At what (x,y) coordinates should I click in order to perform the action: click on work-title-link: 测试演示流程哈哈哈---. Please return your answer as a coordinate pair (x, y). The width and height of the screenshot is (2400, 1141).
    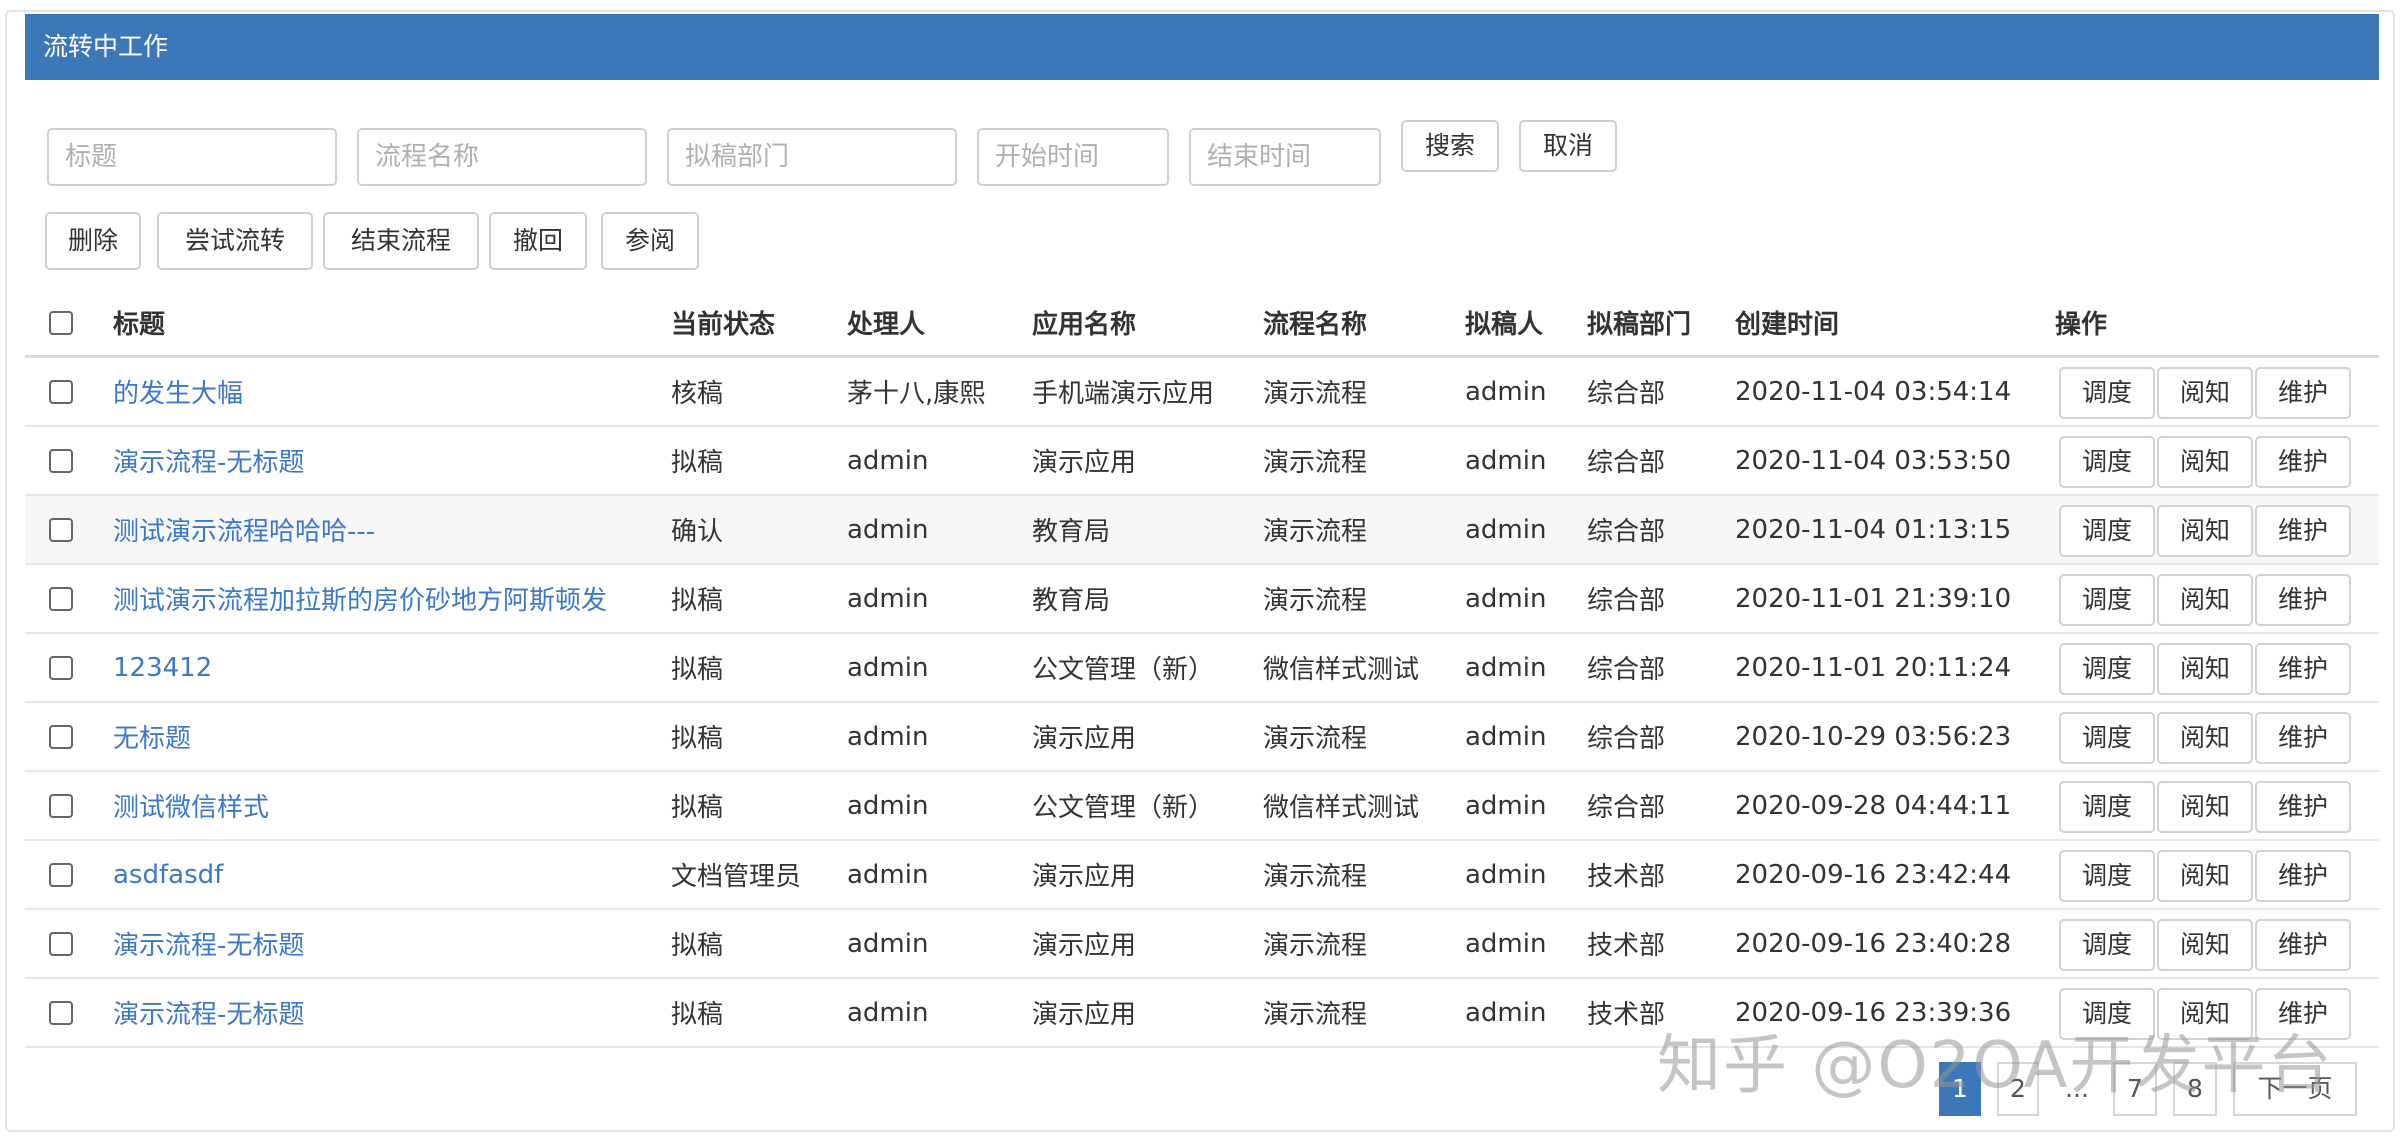
    Looking at the image, I should click on (244, 529).